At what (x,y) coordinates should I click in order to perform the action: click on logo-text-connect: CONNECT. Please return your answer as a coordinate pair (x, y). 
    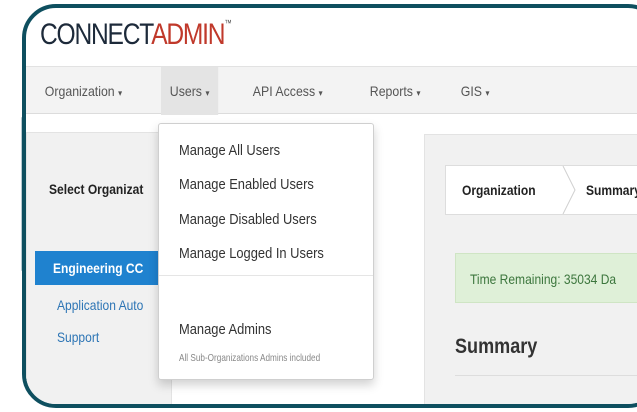
    Looking at the image, I should click on (96, 34).